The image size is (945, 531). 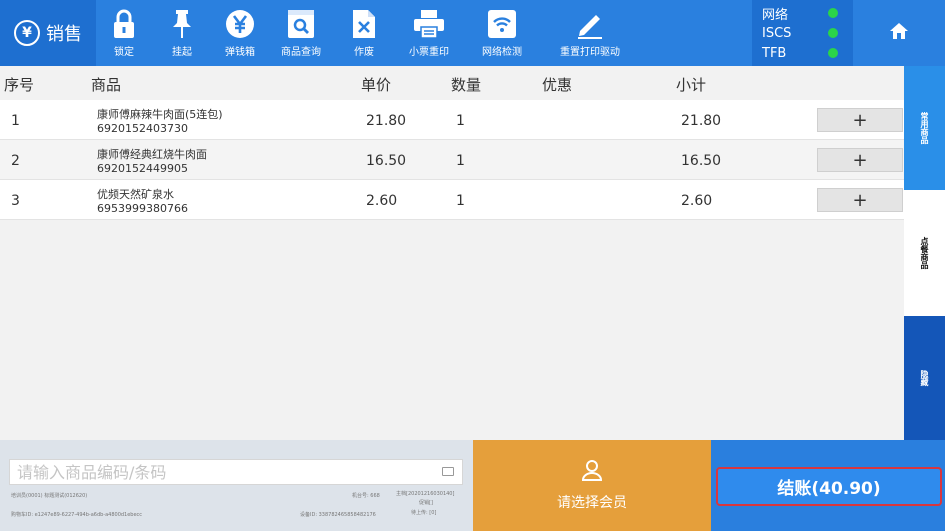 I want to click on home-icon, so click(x=899, y=33).